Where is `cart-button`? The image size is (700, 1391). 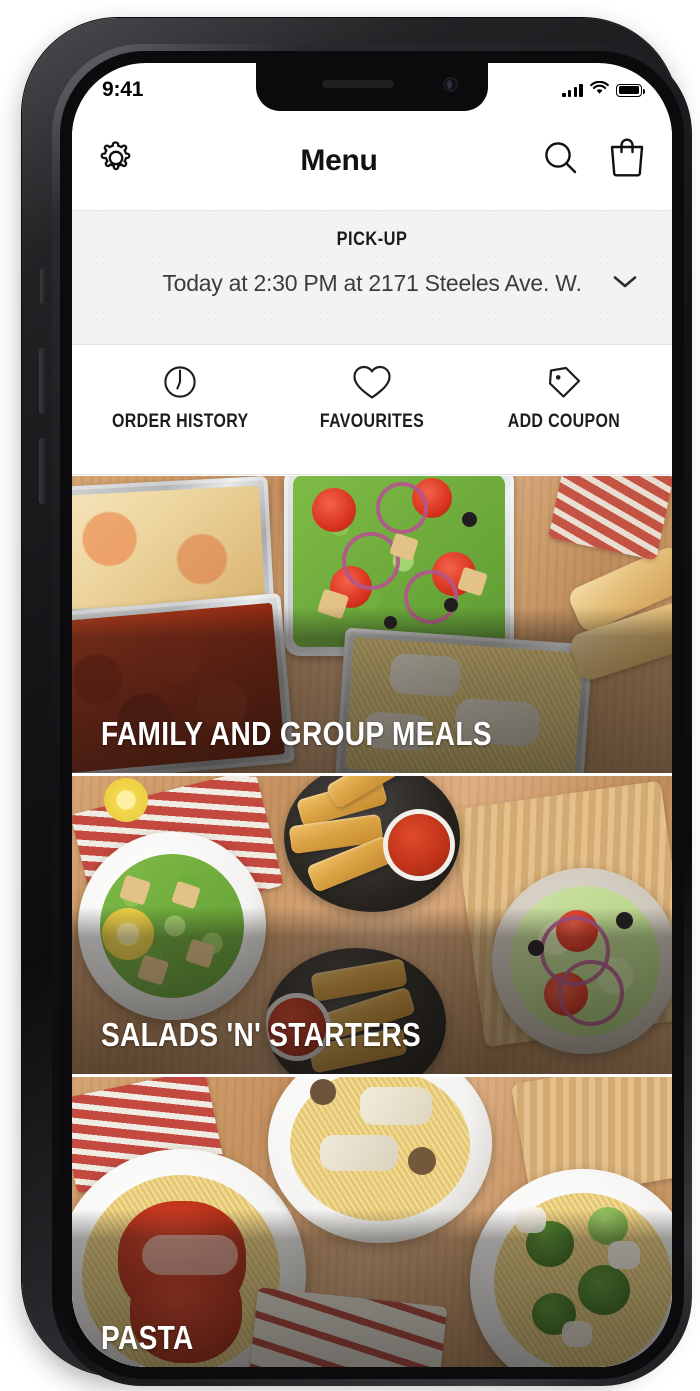 cart-button is located at coordinates (627, 160).